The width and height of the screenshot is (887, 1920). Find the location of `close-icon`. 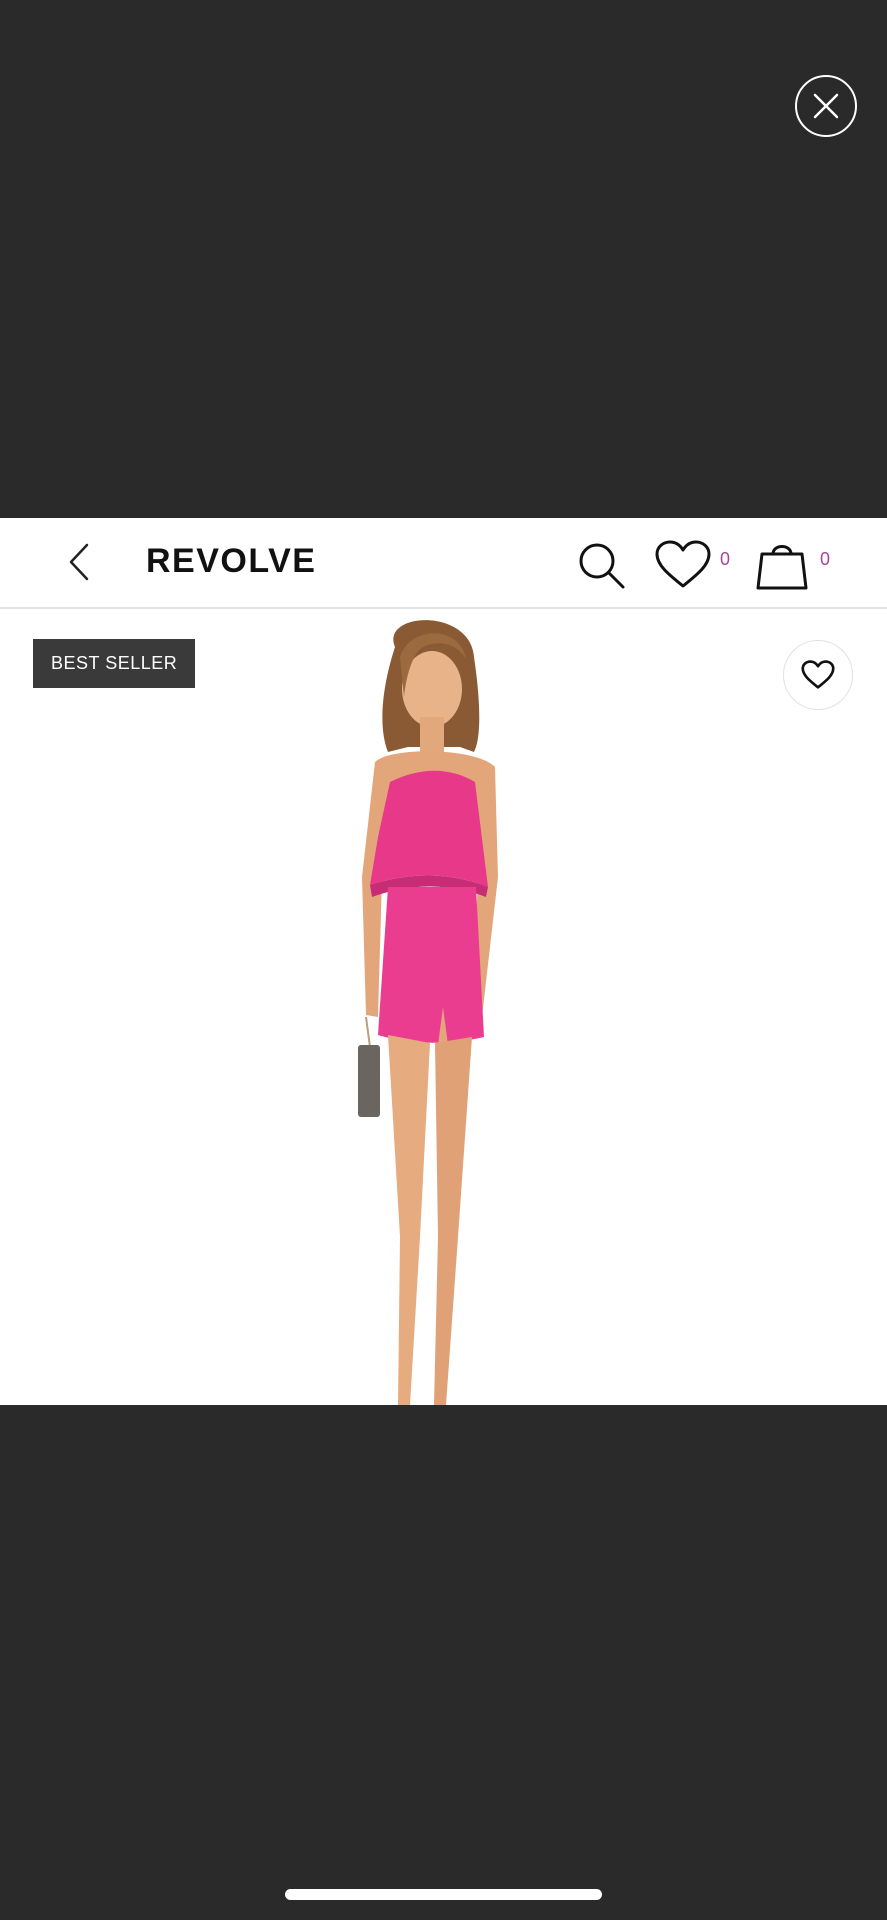

close-icon is located at coordinates (826, 106).